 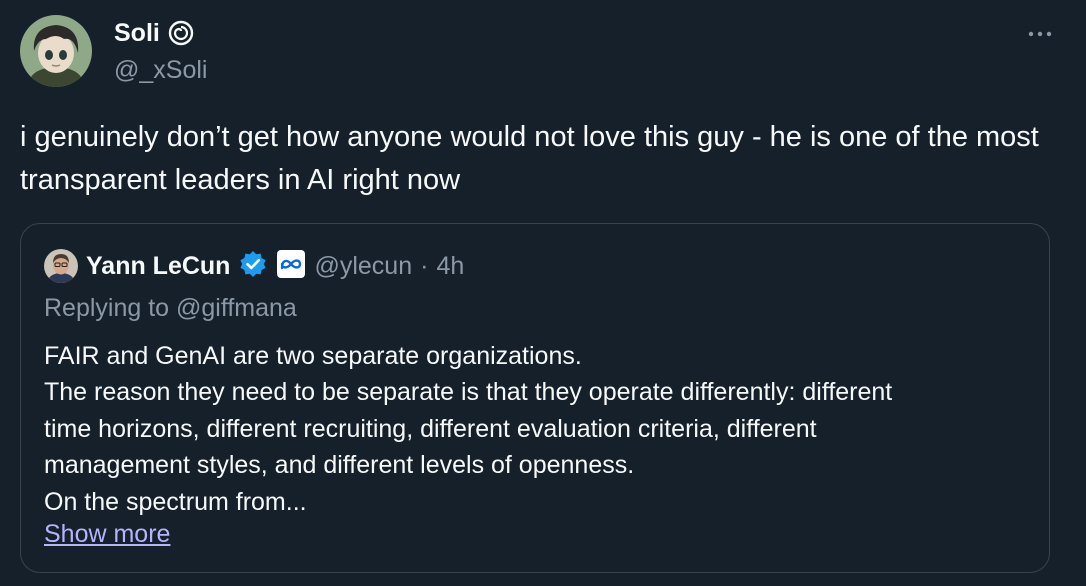 I want to click on quoted-tweet-header: Yann LeCun @ylecun · 4h, so click(x=254, y=266).